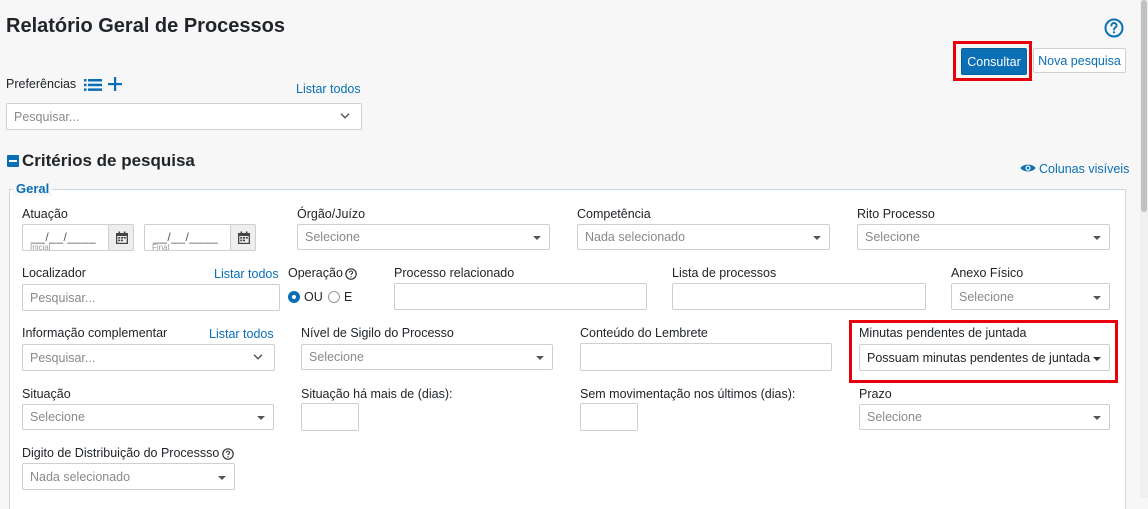 Image resolution: width=1148 pixels, height=509 pixels. What do you see at coordinates (115, 84) in the screenshot?
I see `add-icon` at bounding box center [115, 84].